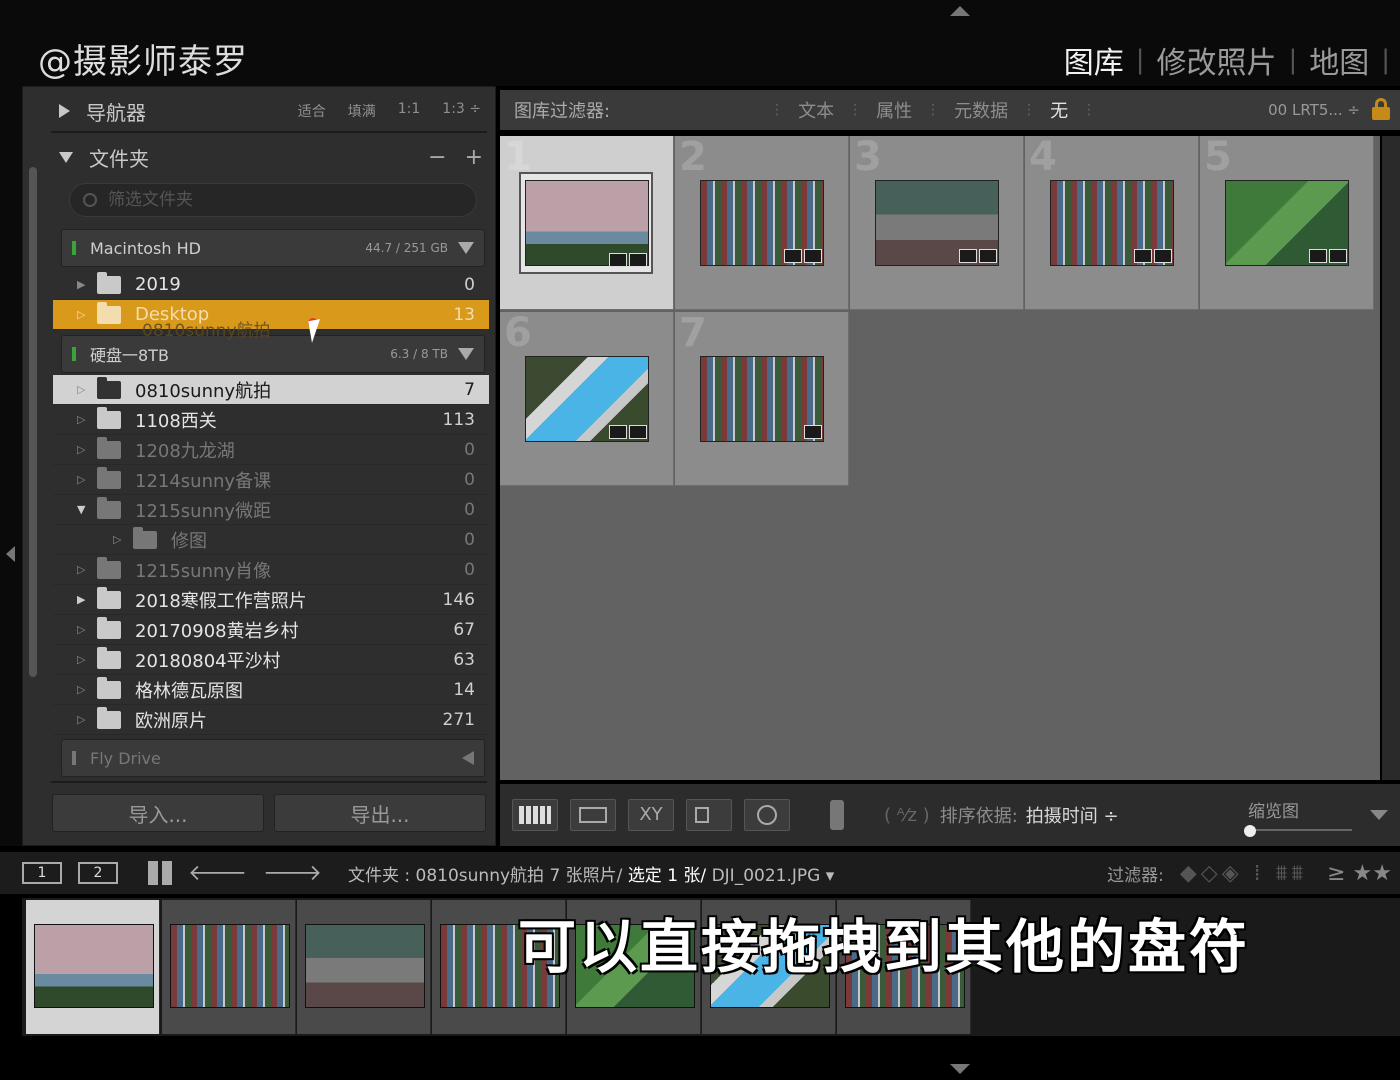 This screenshot has width=1400, height=1080. What do you see at coordinates (1243, 873) in the screenshot?
I see `flag-filter-icons: ◆◇◈ ⁞ ⩩⩩` at bounding box center [1243, 873].